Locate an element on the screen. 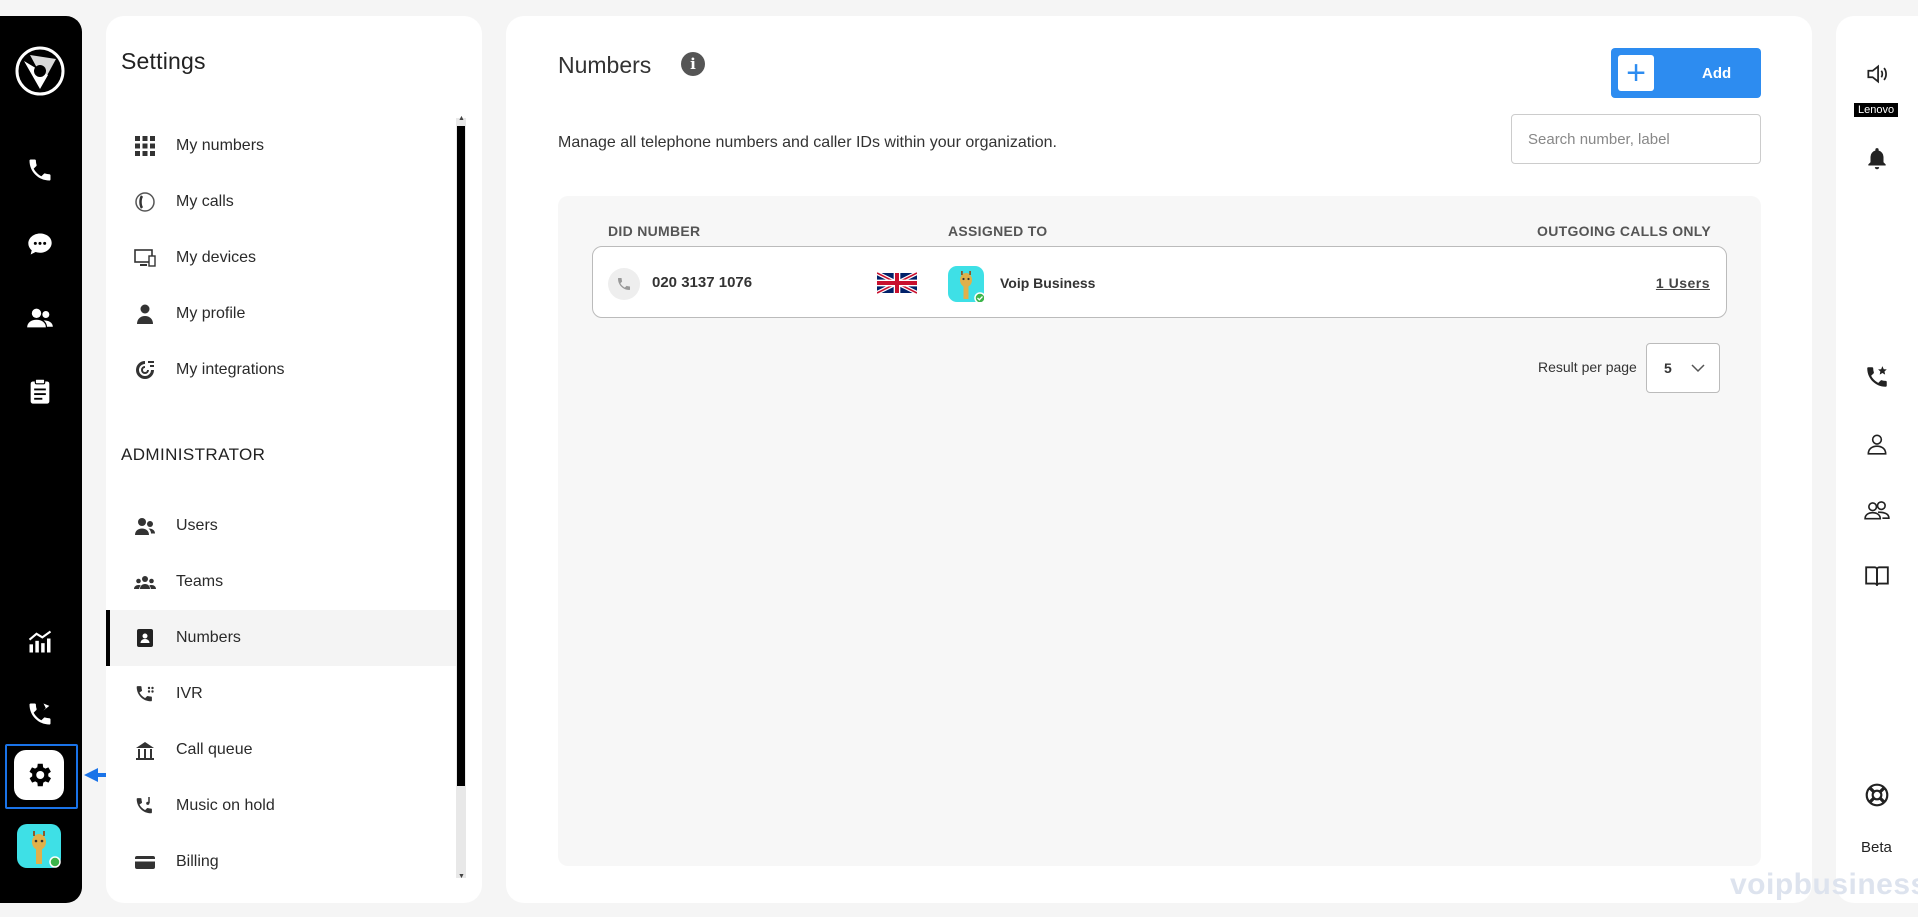 This screenshot has height=917, width=1918. devices-icon is located at coordinates (145, 258).